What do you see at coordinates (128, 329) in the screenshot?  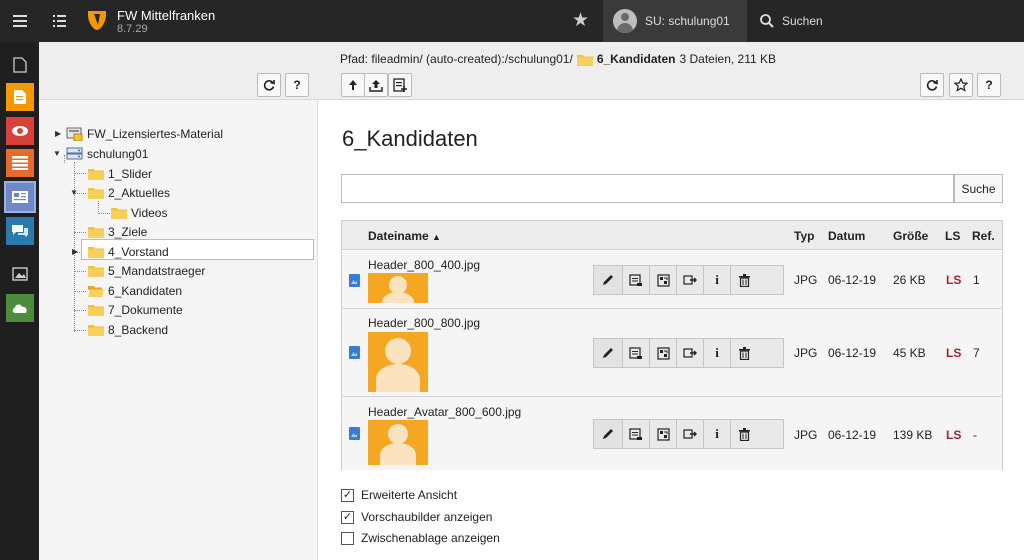 I see `tree-item-8-backend: 8_Backend` at bounding box center [128, 329].